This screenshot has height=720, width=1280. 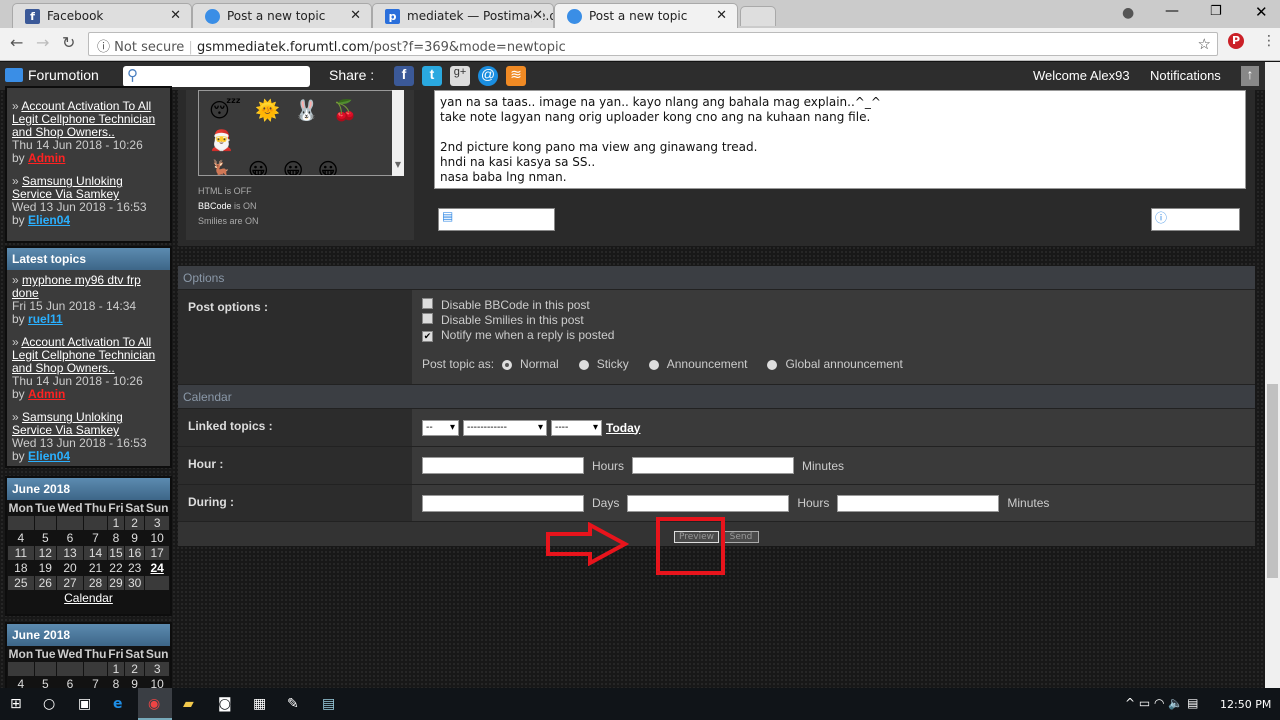 I want to click on file-explorer-icon: ▰, so click(x=188, y=704).